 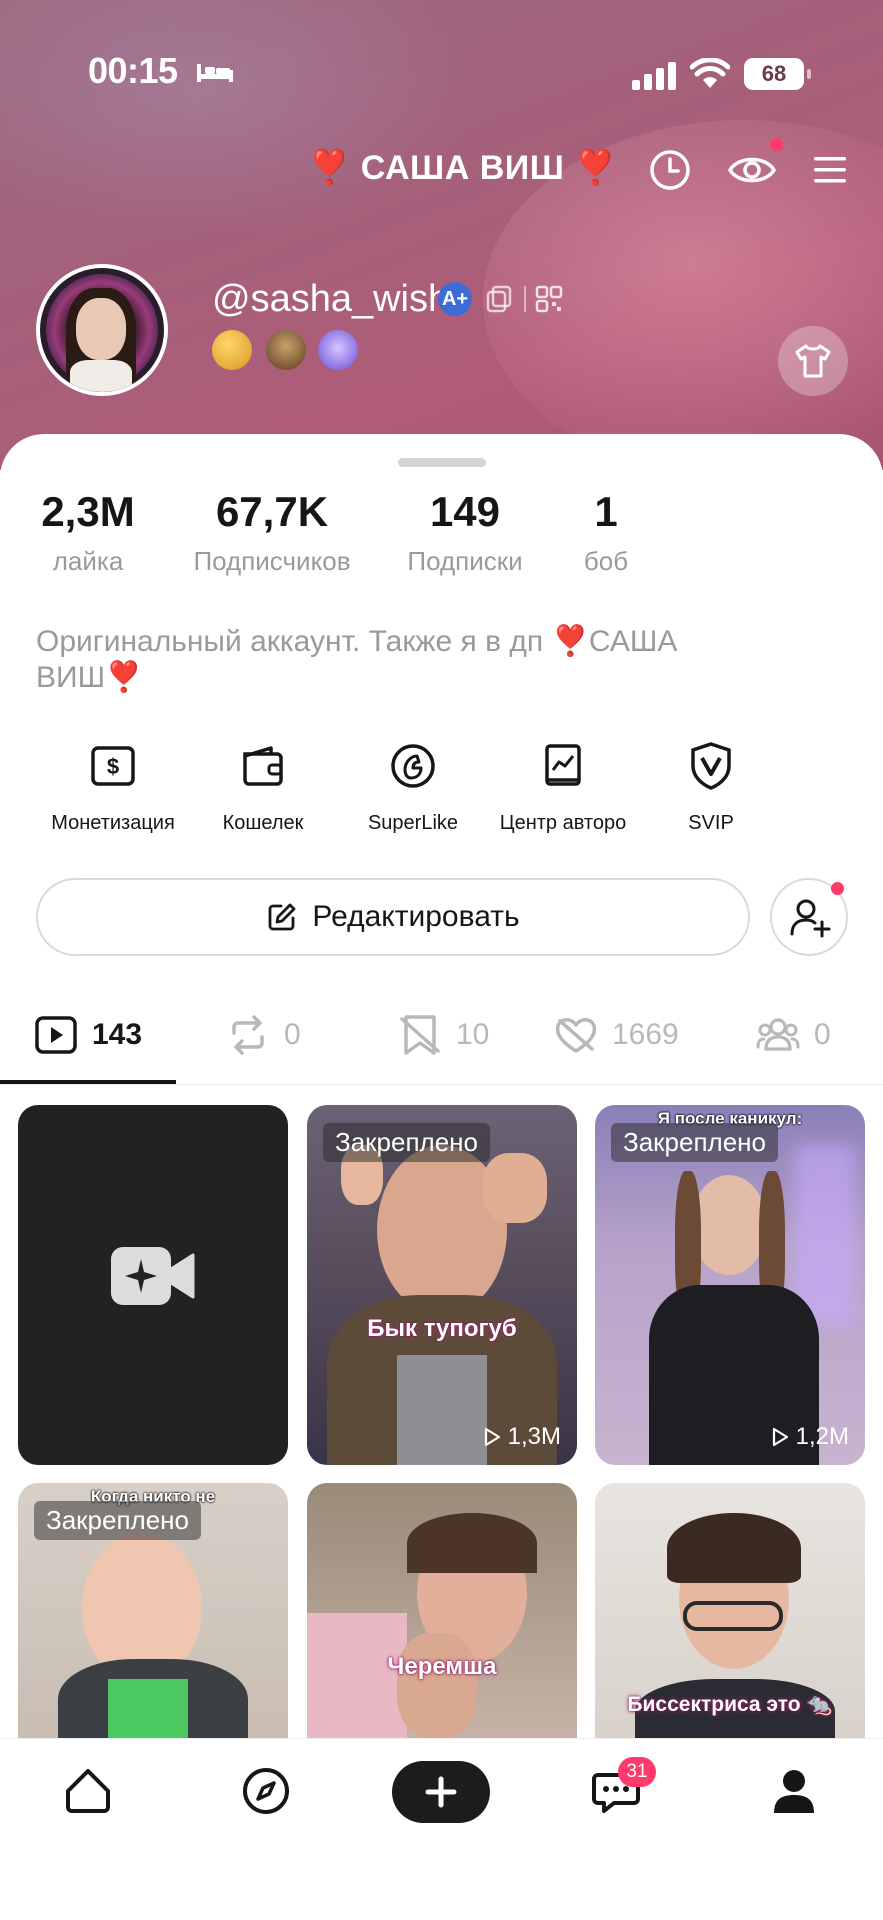 I want to click on tool-label: Центр авторо, so click(x=563, y=823).